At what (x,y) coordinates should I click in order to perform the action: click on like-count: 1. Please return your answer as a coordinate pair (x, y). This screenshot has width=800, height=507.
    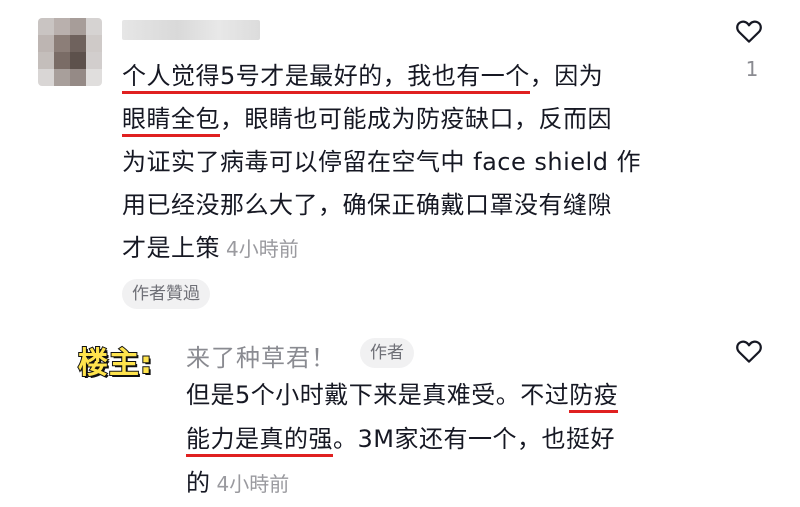
    Looking at the image, I should click on (752, 69).